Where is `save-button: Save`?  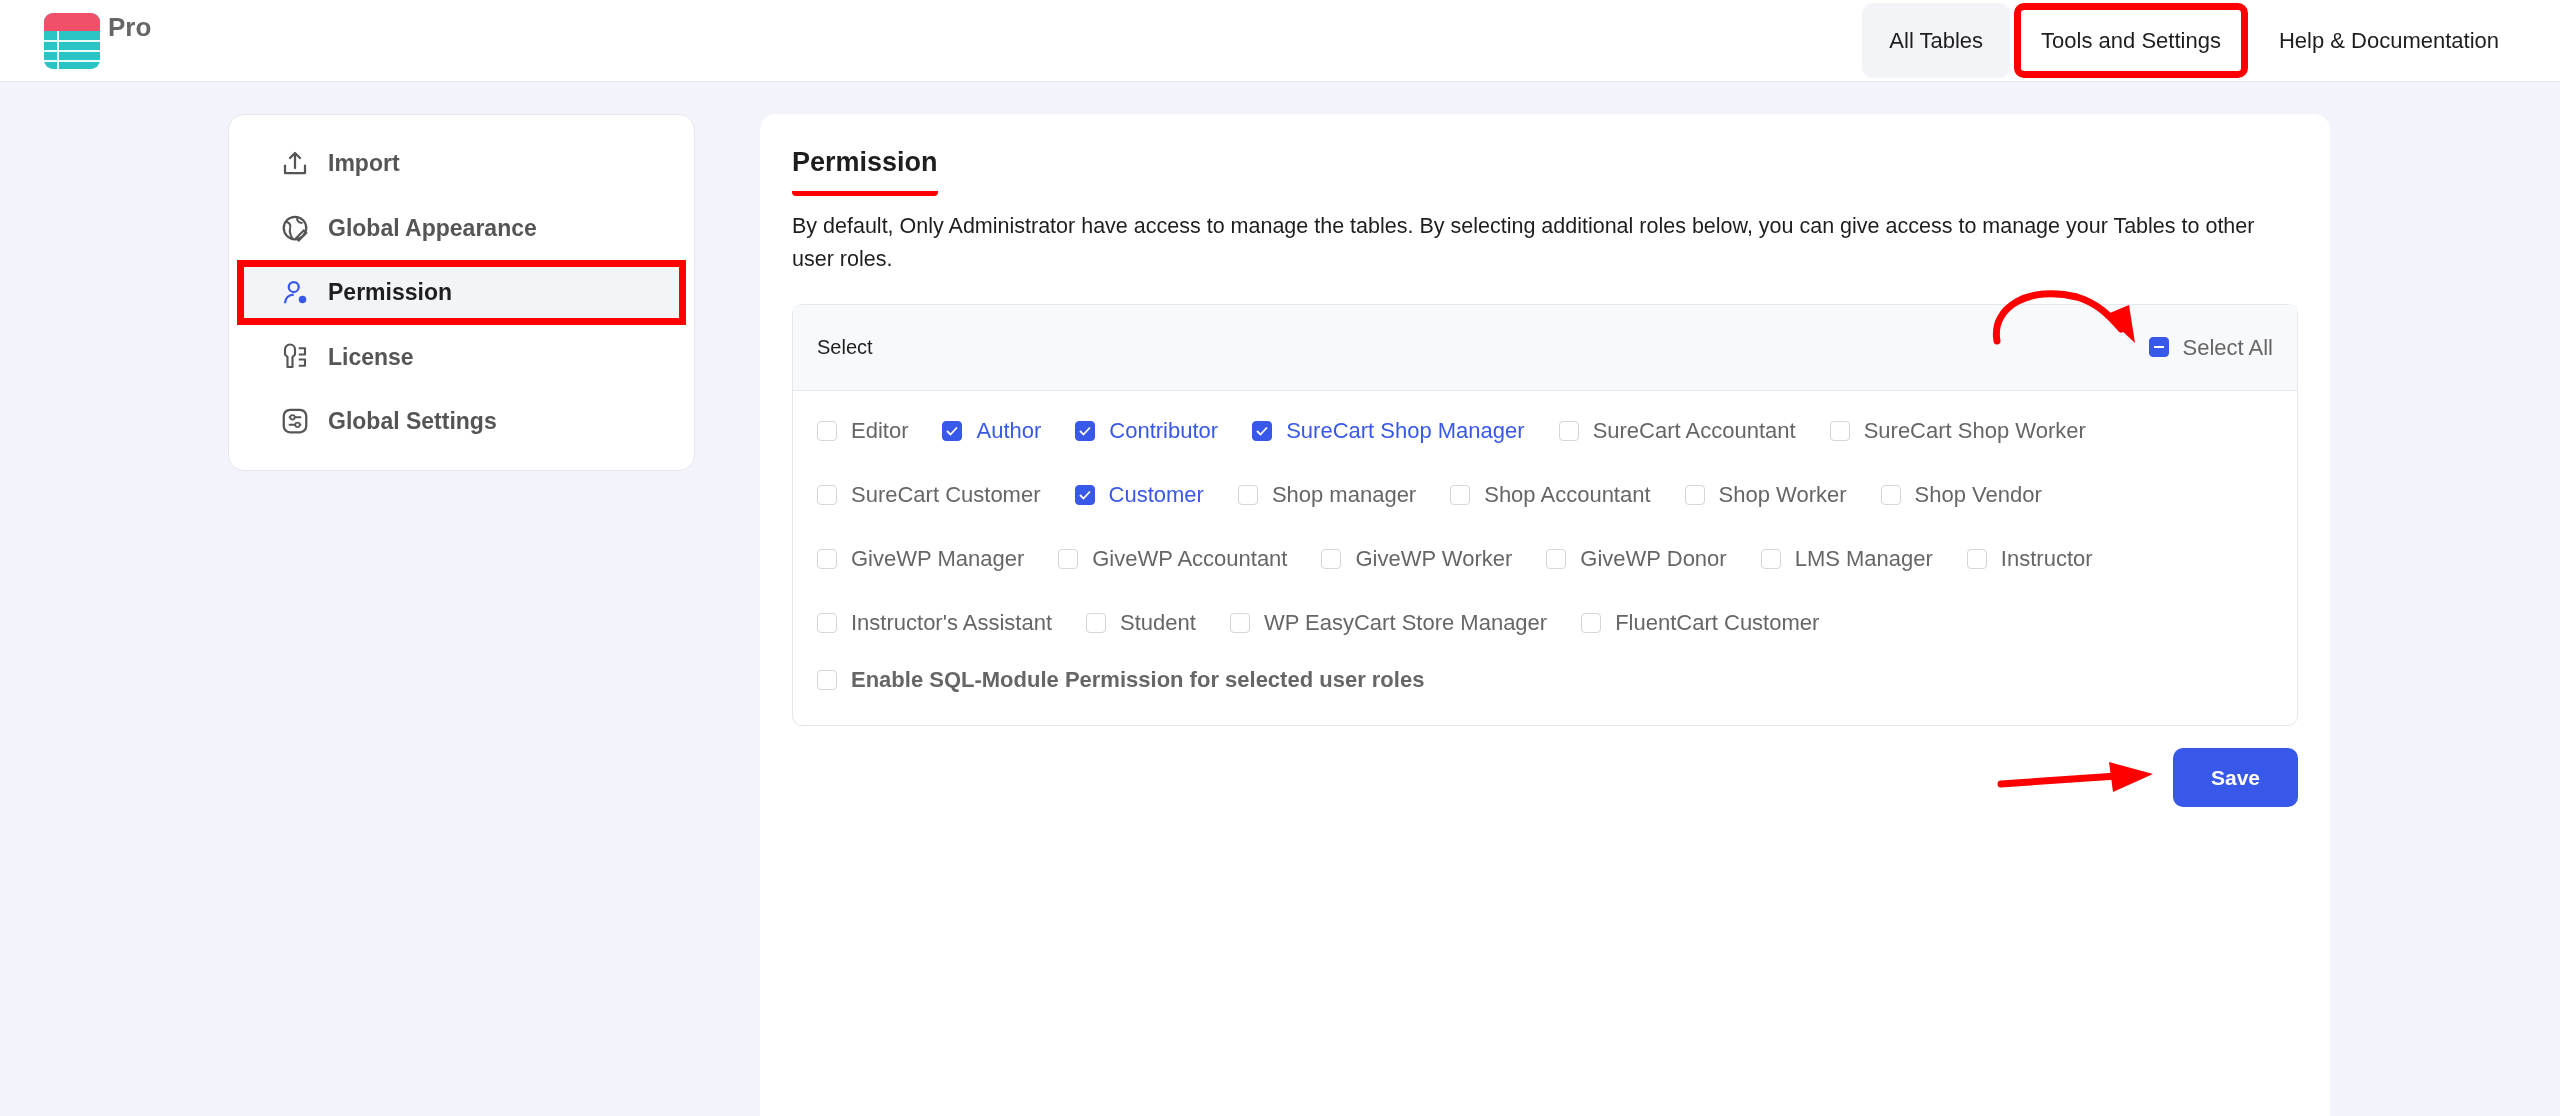
save-button: Save is located at coordinates (2235, 777).